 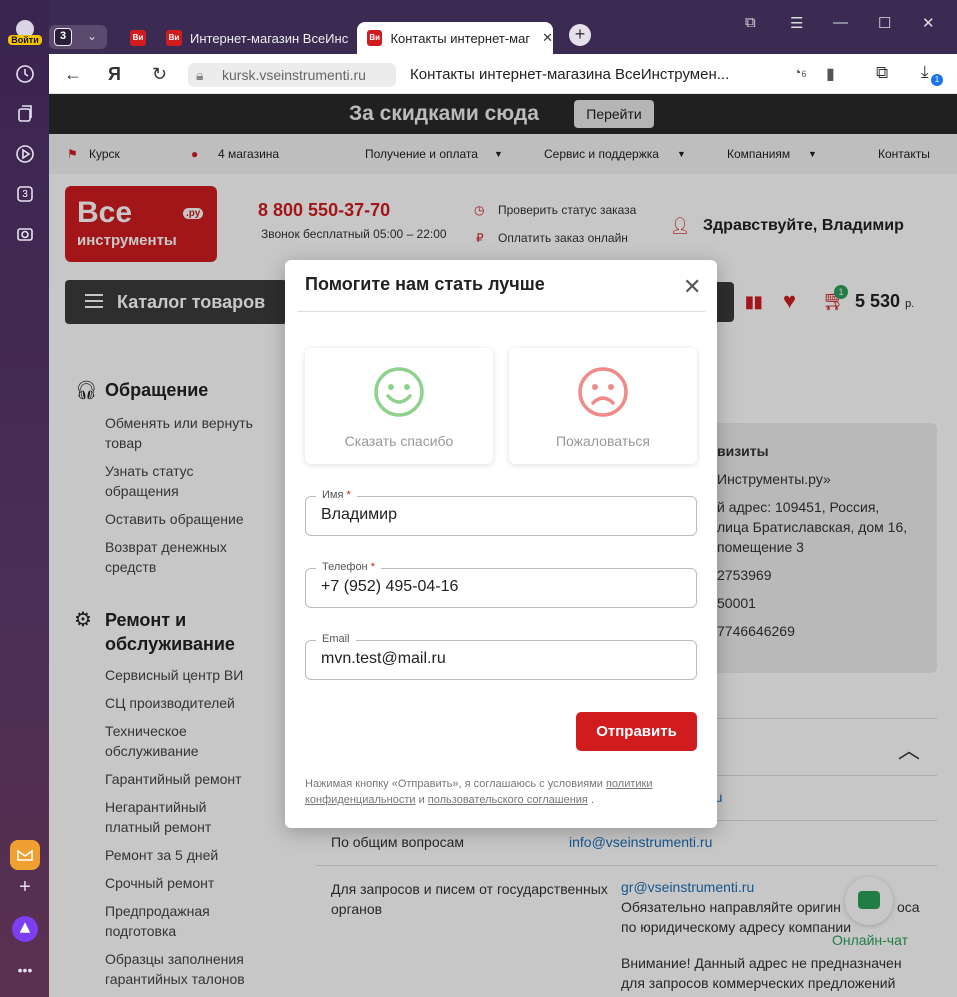 What do you see at coordinates (799, 72) in the screenshot?
I see `tracker-icon: ◔6` at bounding box center [799, 72].